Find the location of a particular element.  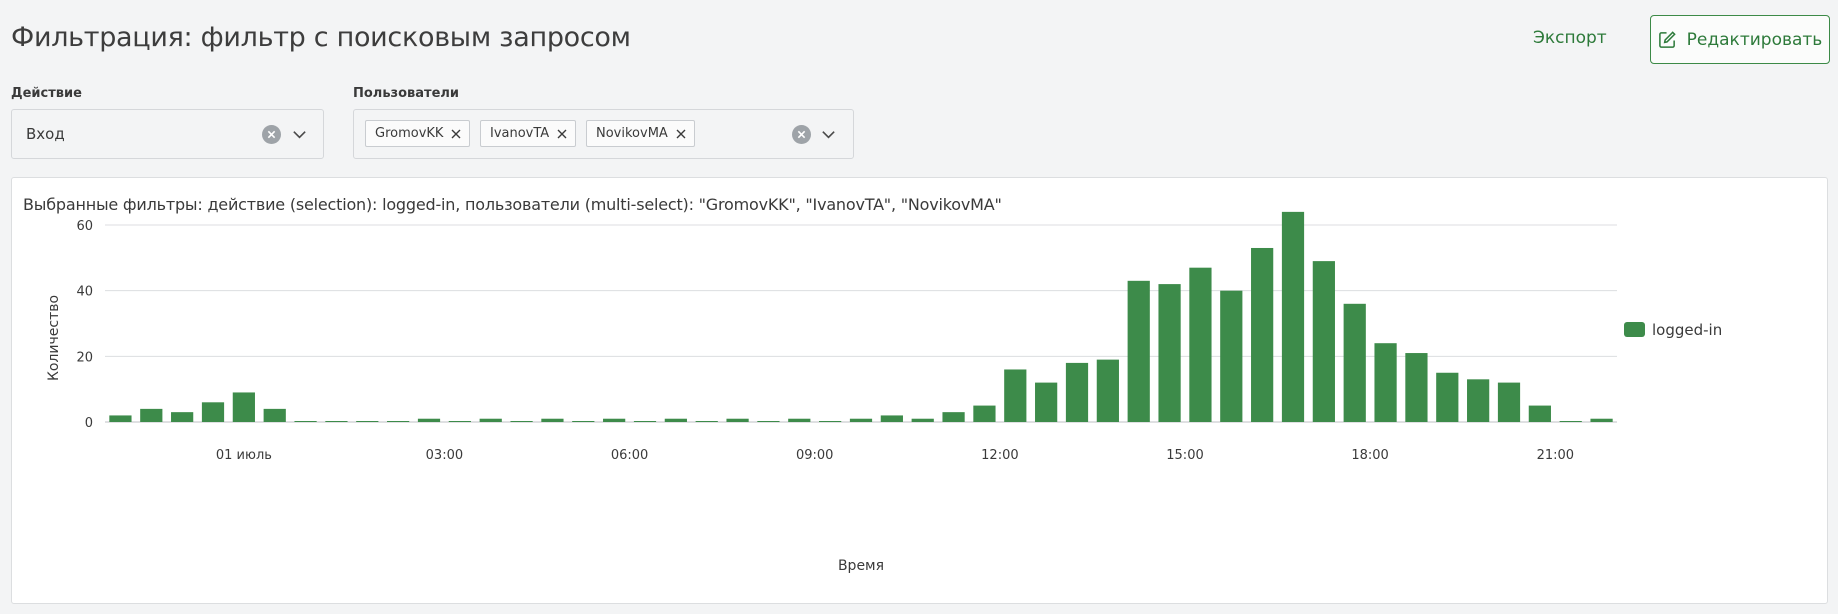

x-tick-label: 01 июль is located at coordinates (244, 455).